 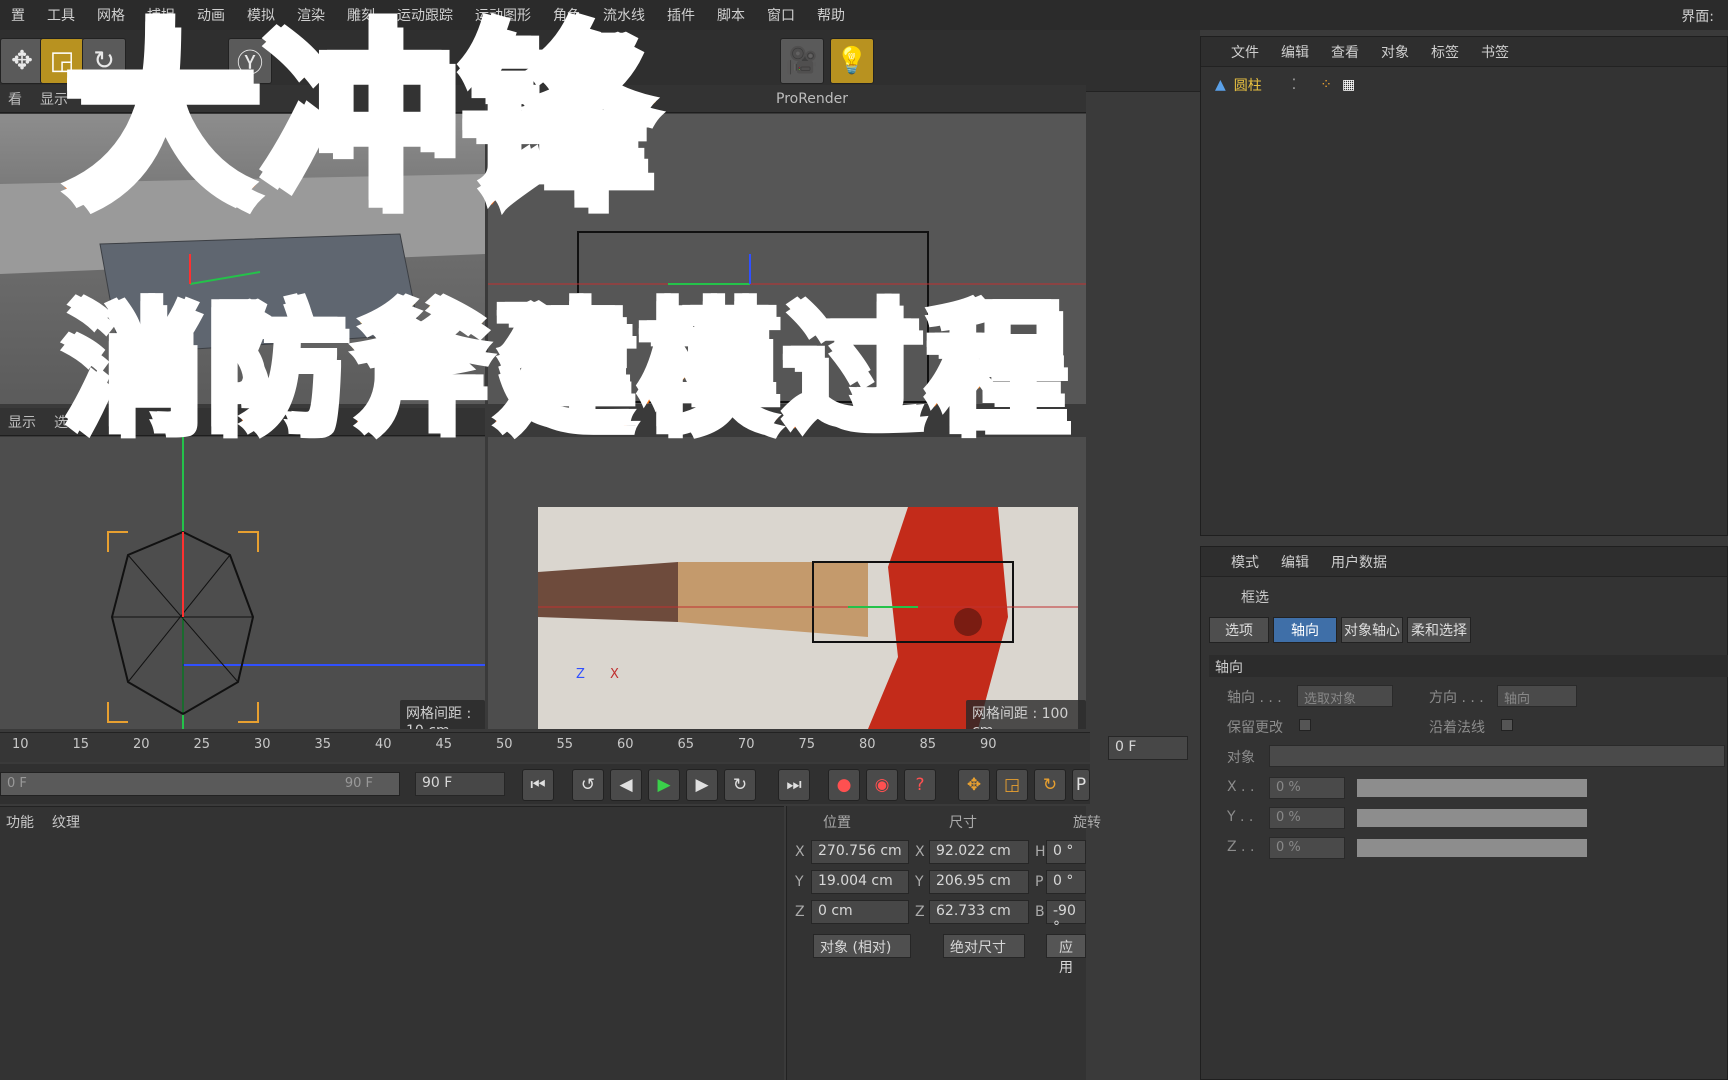 I want to click on rot-h-field: 0 °, so click(x=1066, y=852).